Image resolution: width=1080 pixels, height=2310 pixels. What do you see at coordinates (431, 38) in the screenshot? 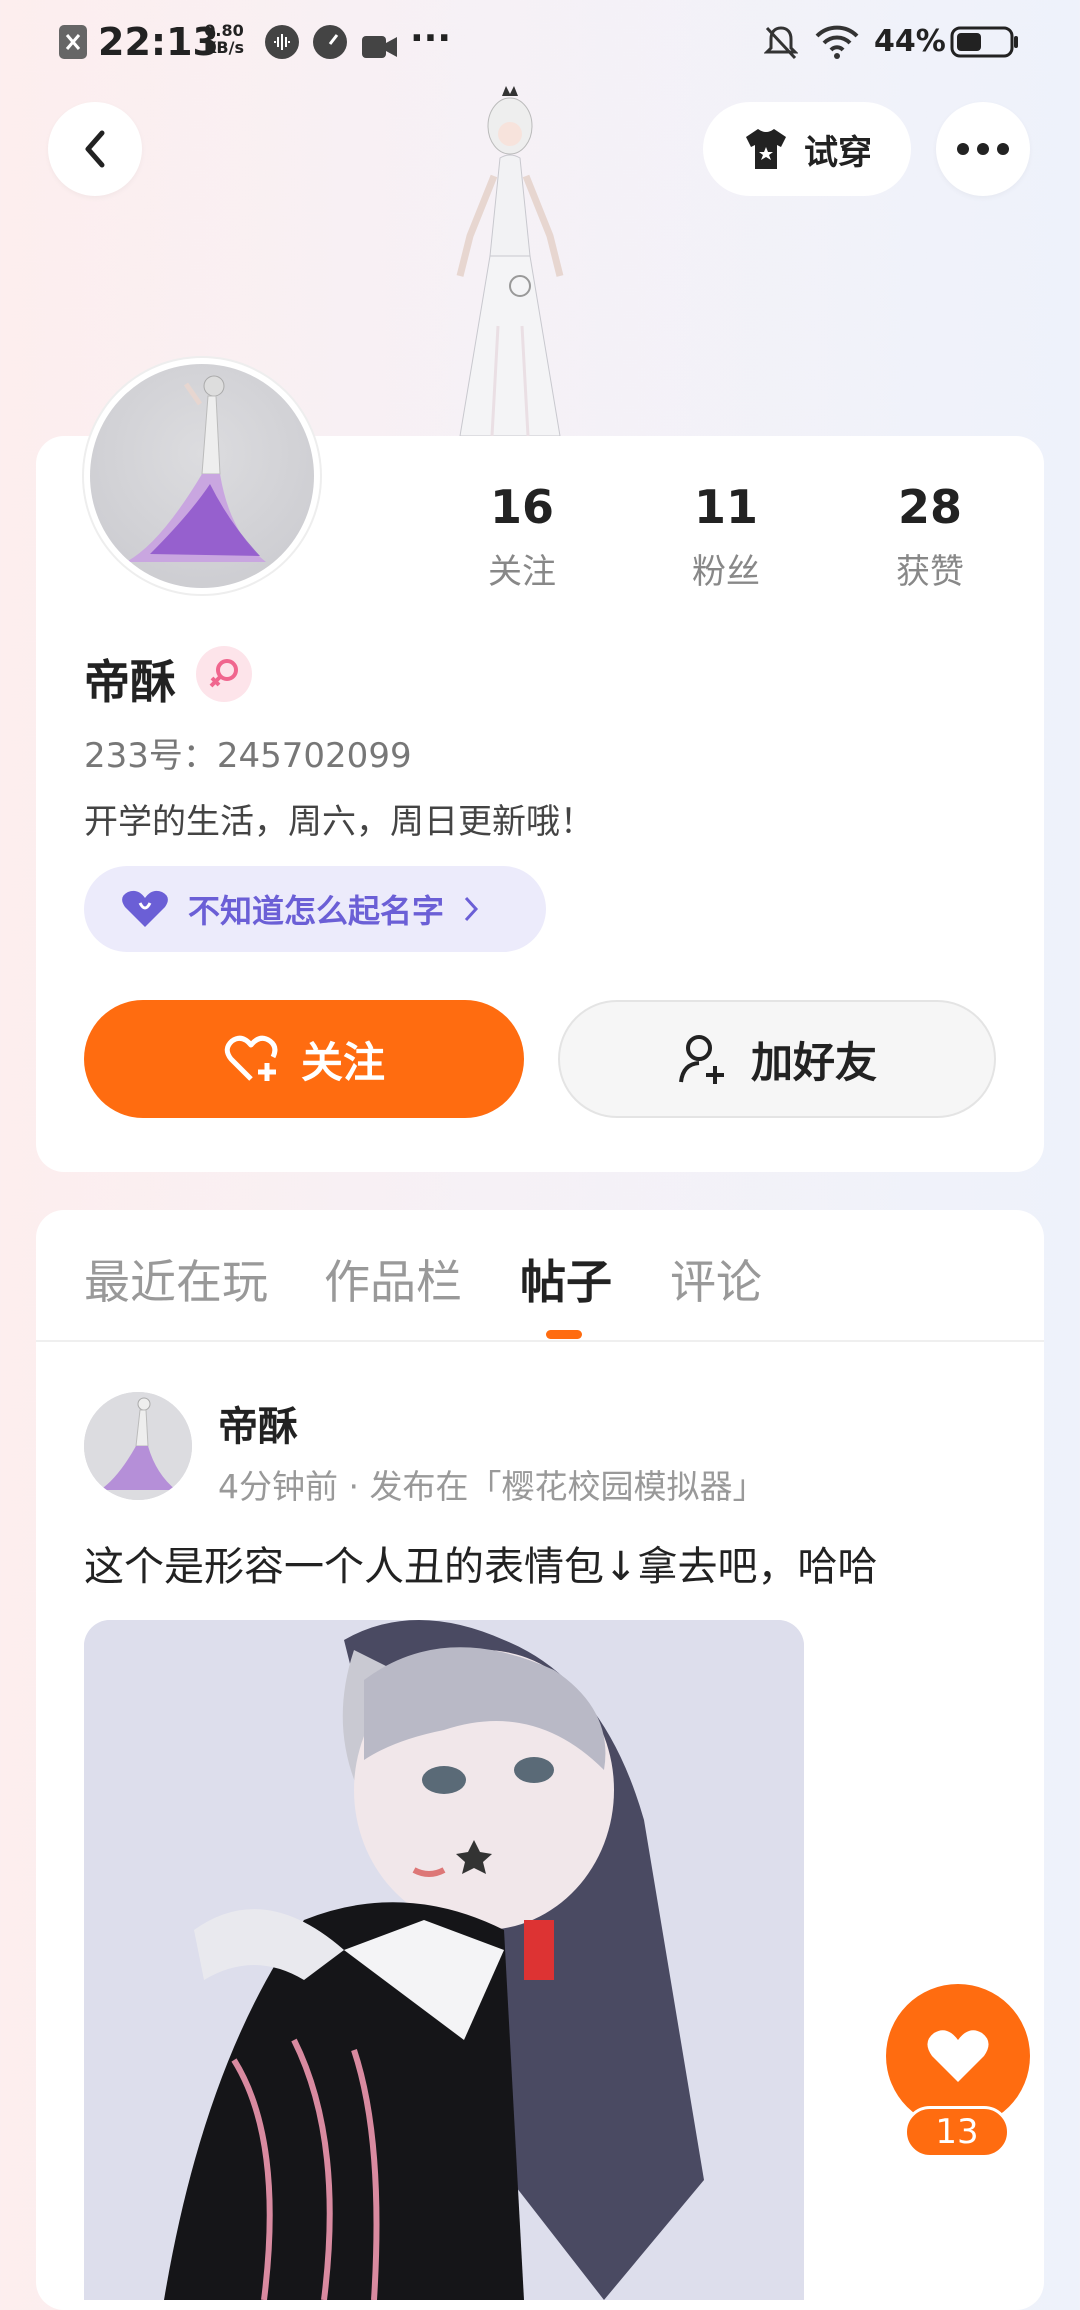
I see `more-status-icon: ···` at bounding box center [431, 38].